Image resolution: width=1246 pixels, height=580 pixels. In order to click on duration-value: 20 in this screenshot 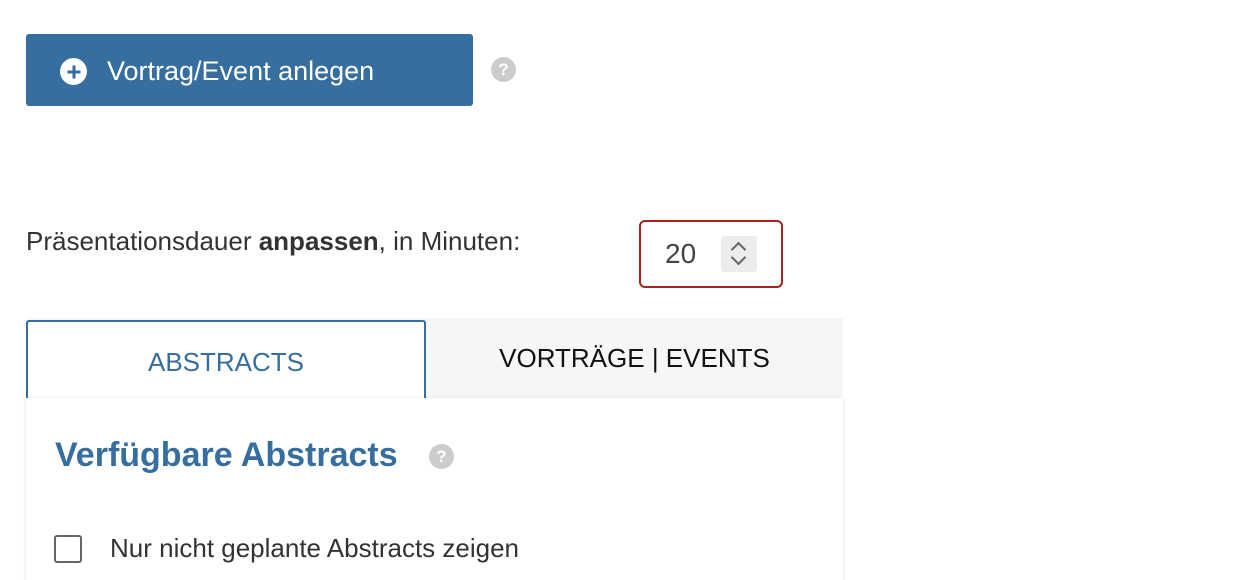, I will do `click(680, 254)`.